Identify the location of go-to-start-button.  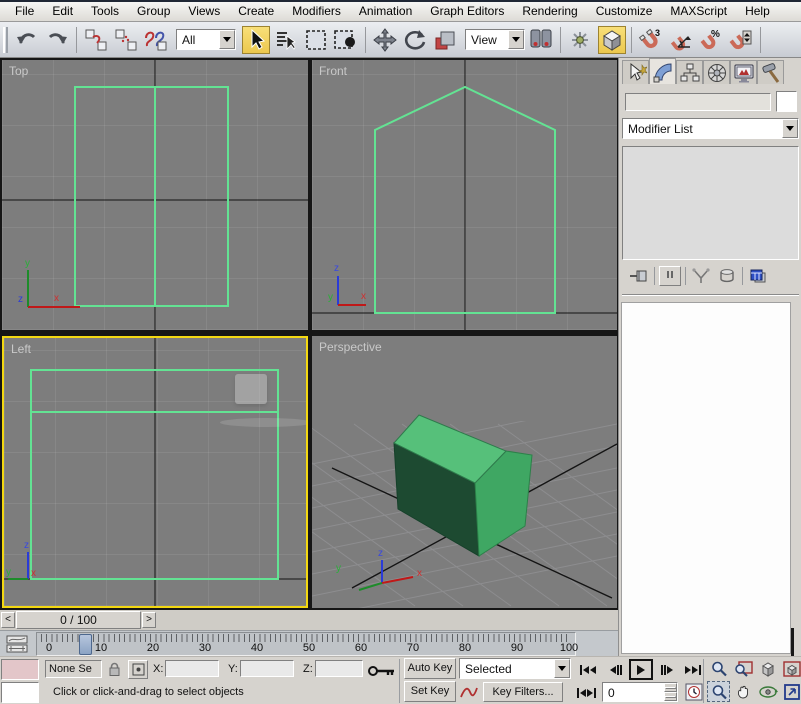
(588, 669).